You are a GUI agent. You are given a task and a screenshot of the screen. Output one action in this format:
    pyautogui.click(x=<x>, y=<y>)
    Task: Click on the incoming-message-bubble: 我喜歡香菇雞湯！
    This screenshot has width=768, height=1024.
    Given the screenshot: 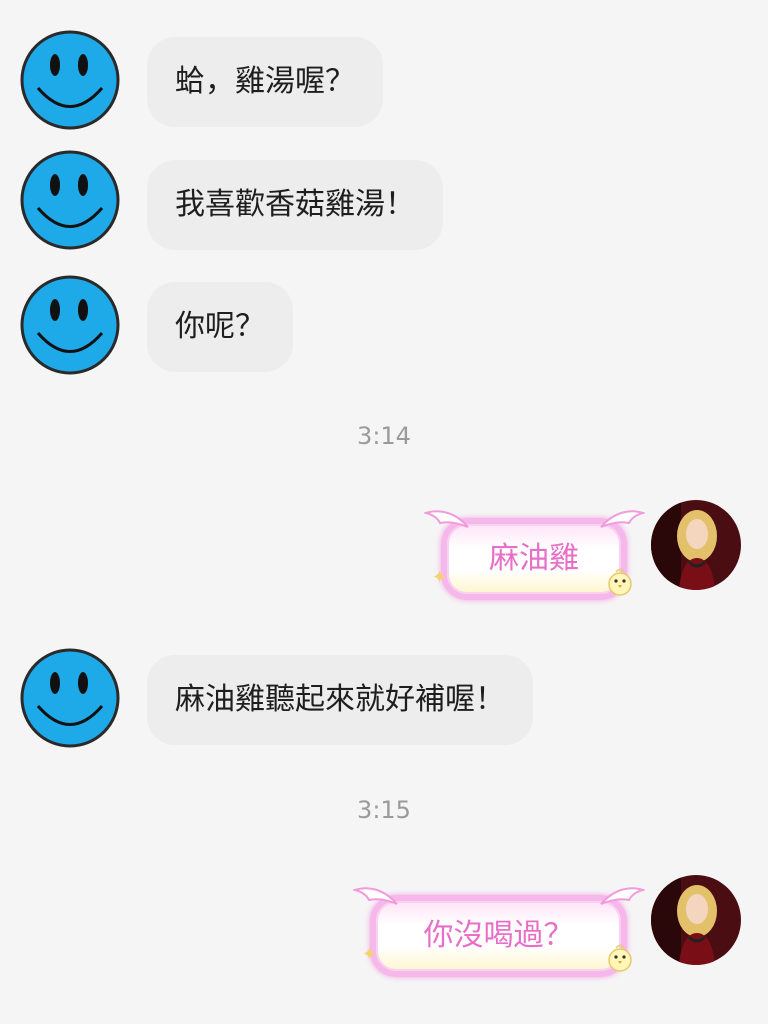 What is the action you would take?
    pyautogui.click(x=295, y=205)
    